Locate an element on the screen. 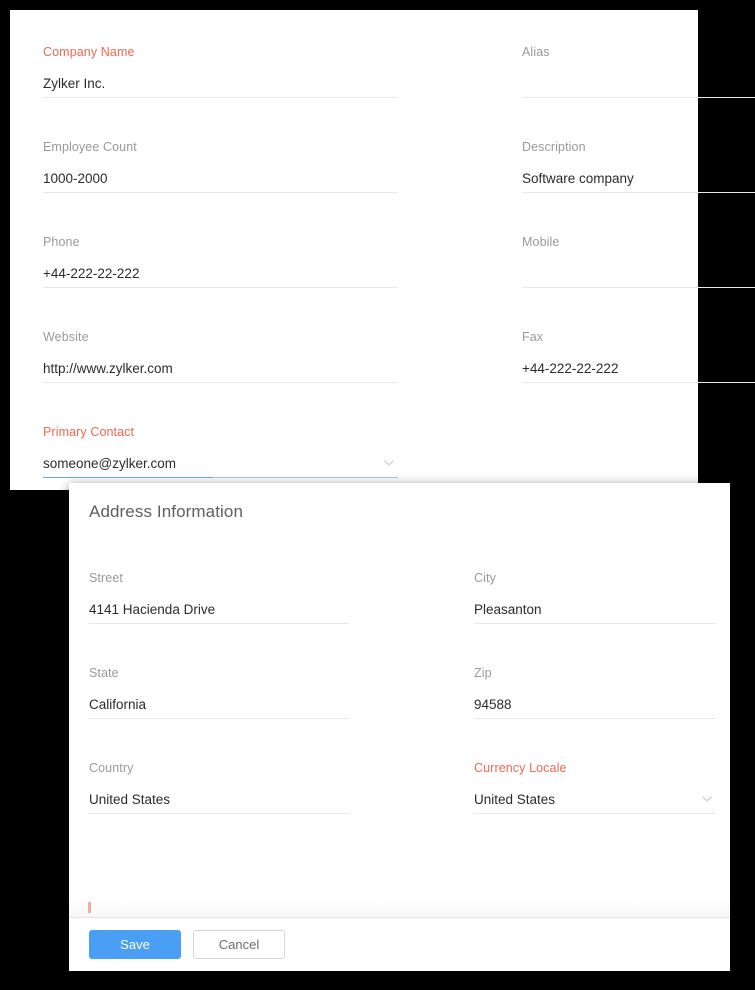  field-label-currency-locale: Currency Locale is located at coordinates (520, 768).